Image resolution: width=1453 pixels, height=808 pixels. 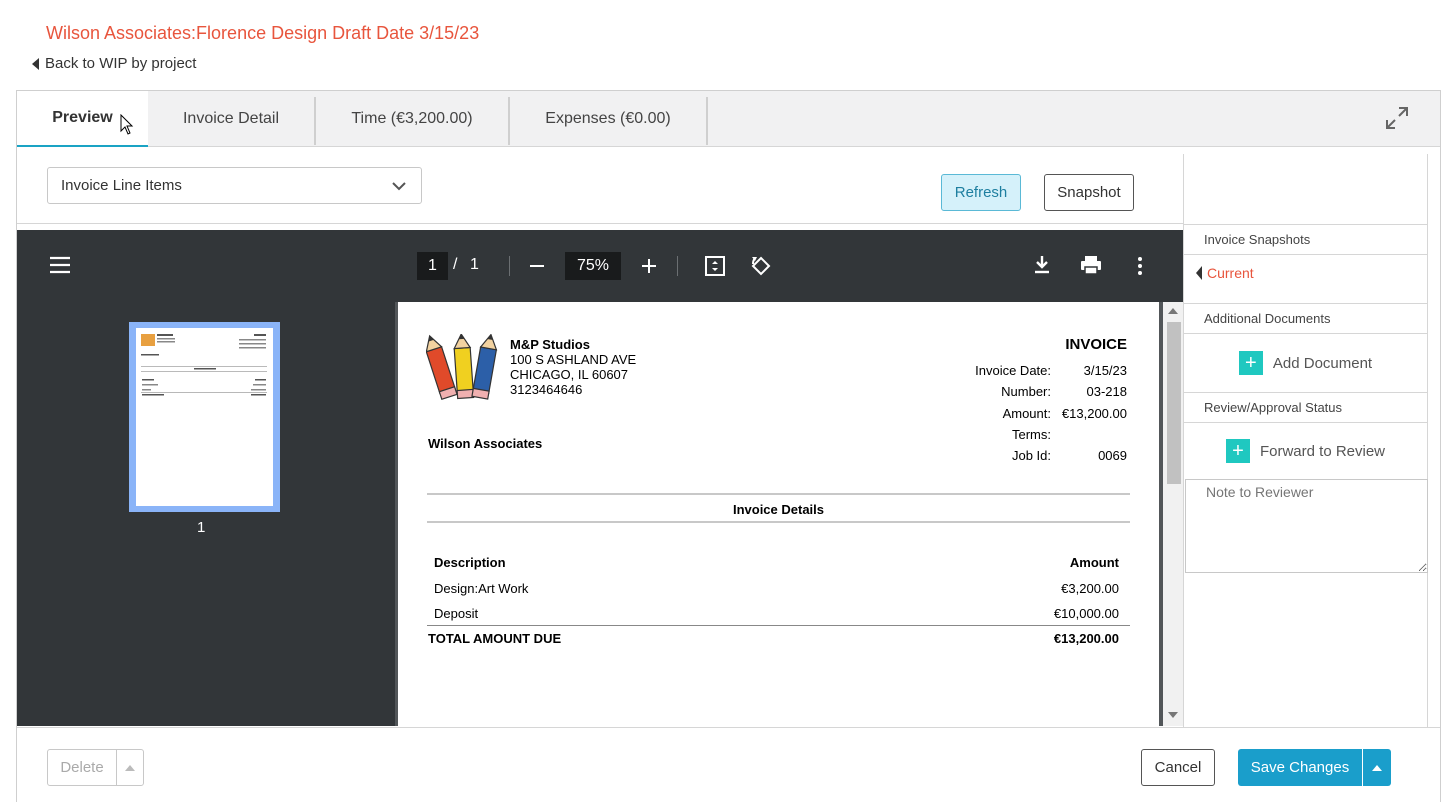 I want to click on invoice-job-id-label: Job Id:, so click(x=1031, y=455).